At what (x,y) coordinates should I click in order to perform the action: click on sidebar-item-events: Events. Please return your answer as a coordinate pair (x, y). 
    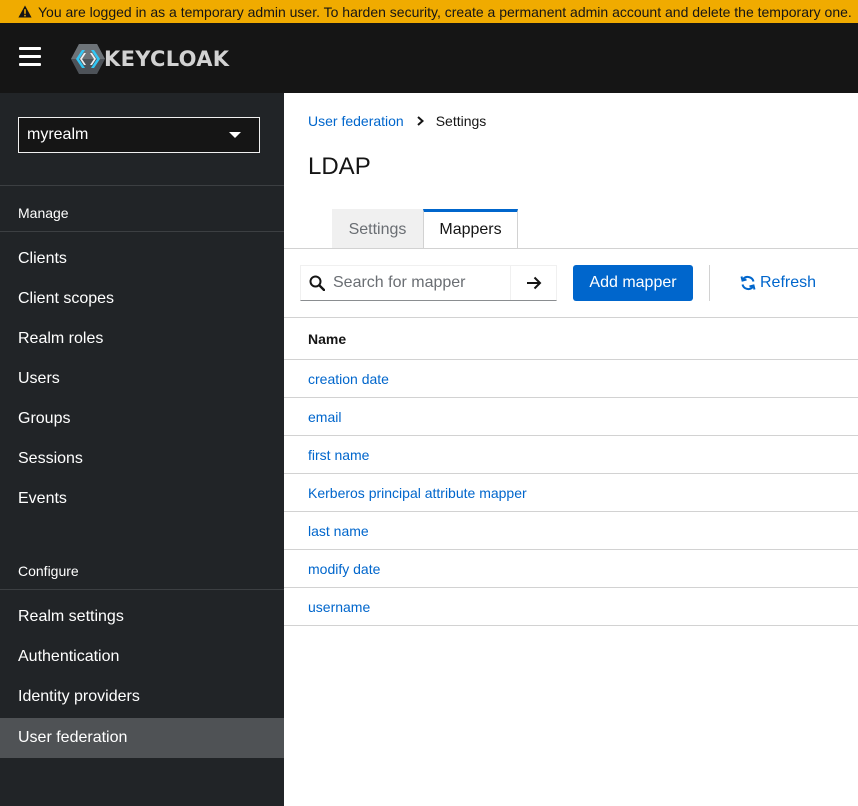
    Looking at the image, I should click on (142, 499).